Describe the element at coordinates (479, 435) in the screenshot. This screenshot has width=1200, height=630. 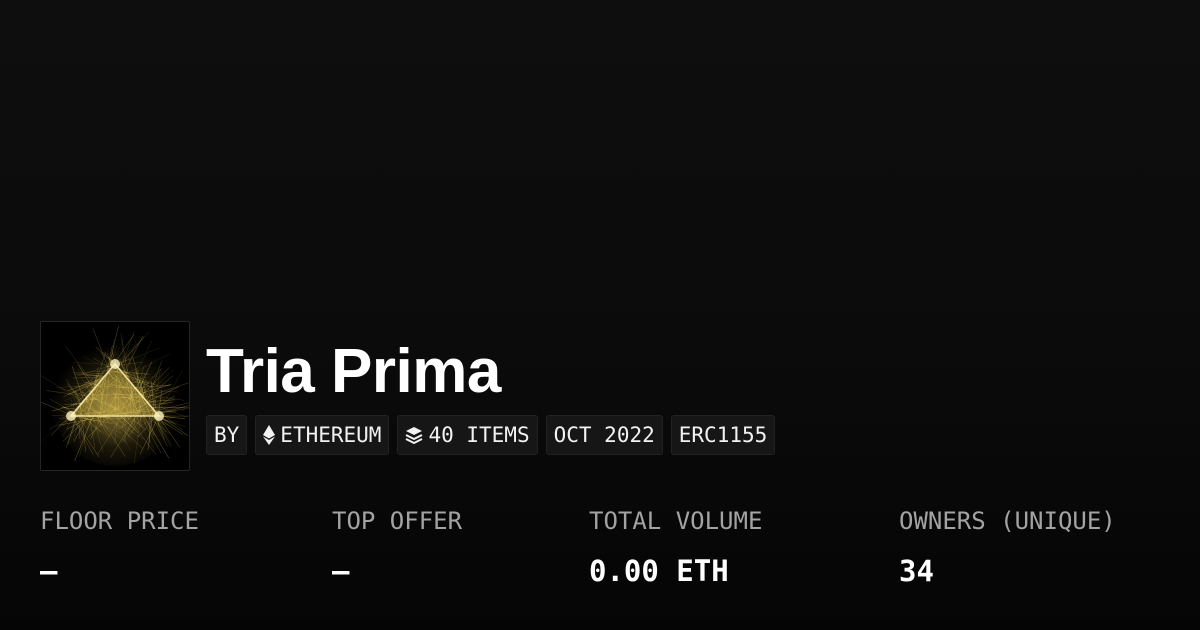
I see `badge-items-label: 40 ITEMS` at that location.